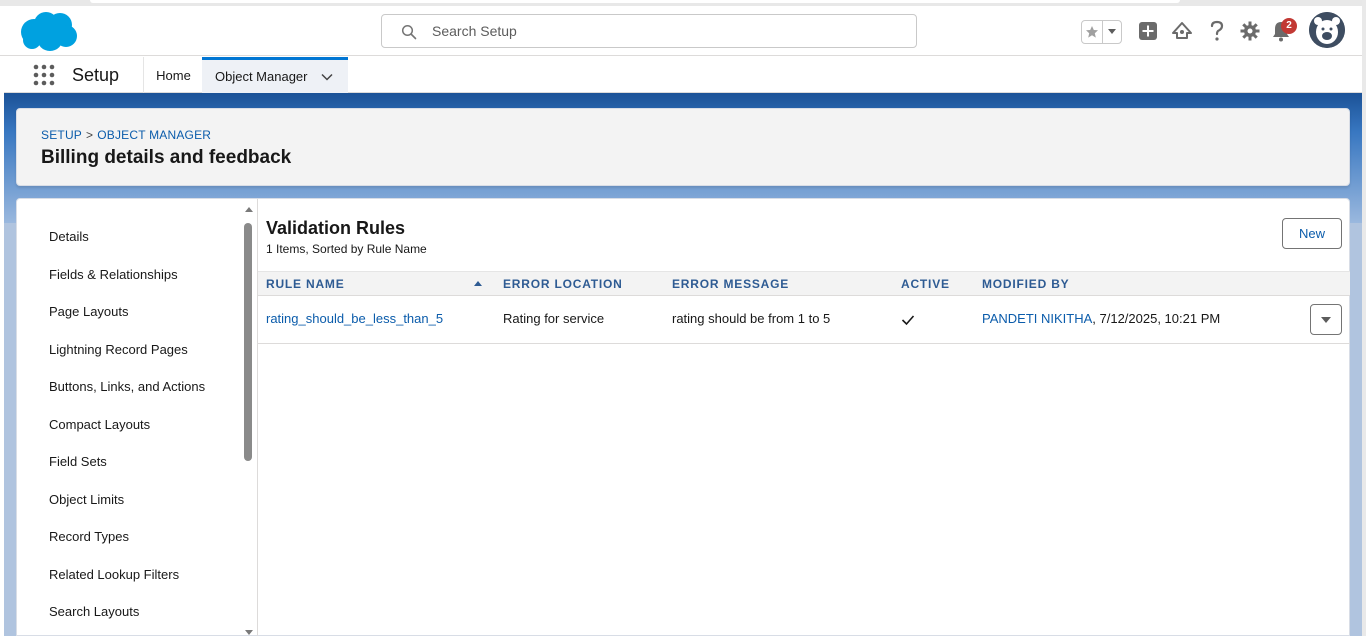  I want to click on row-actions-button, so click(1326, 319).